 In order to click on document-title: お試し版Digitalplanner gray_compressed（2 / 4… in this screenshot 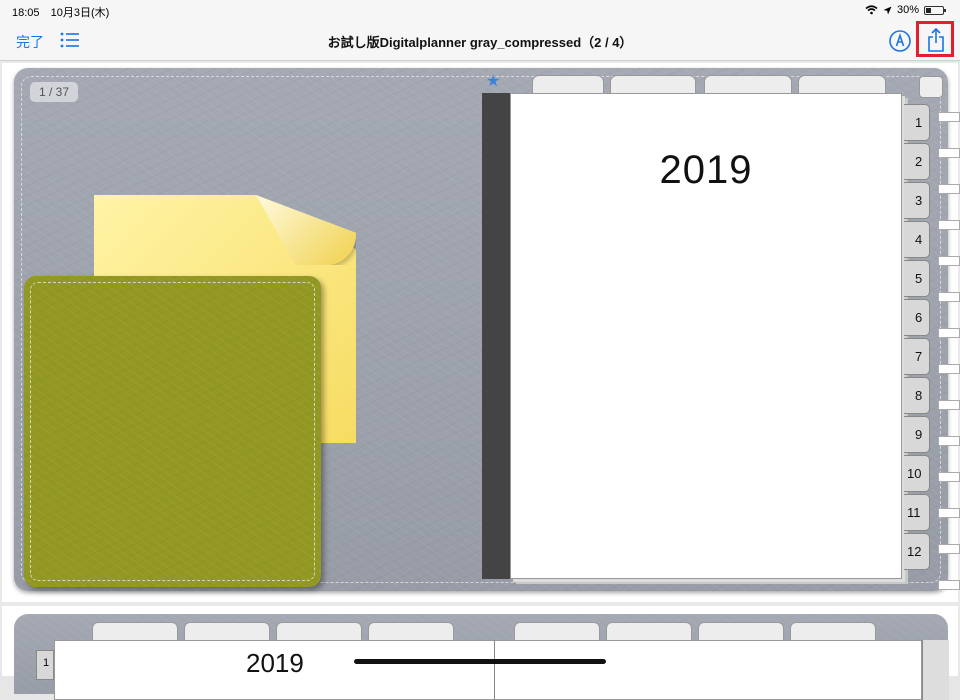, I will do `click(480, 42)`.